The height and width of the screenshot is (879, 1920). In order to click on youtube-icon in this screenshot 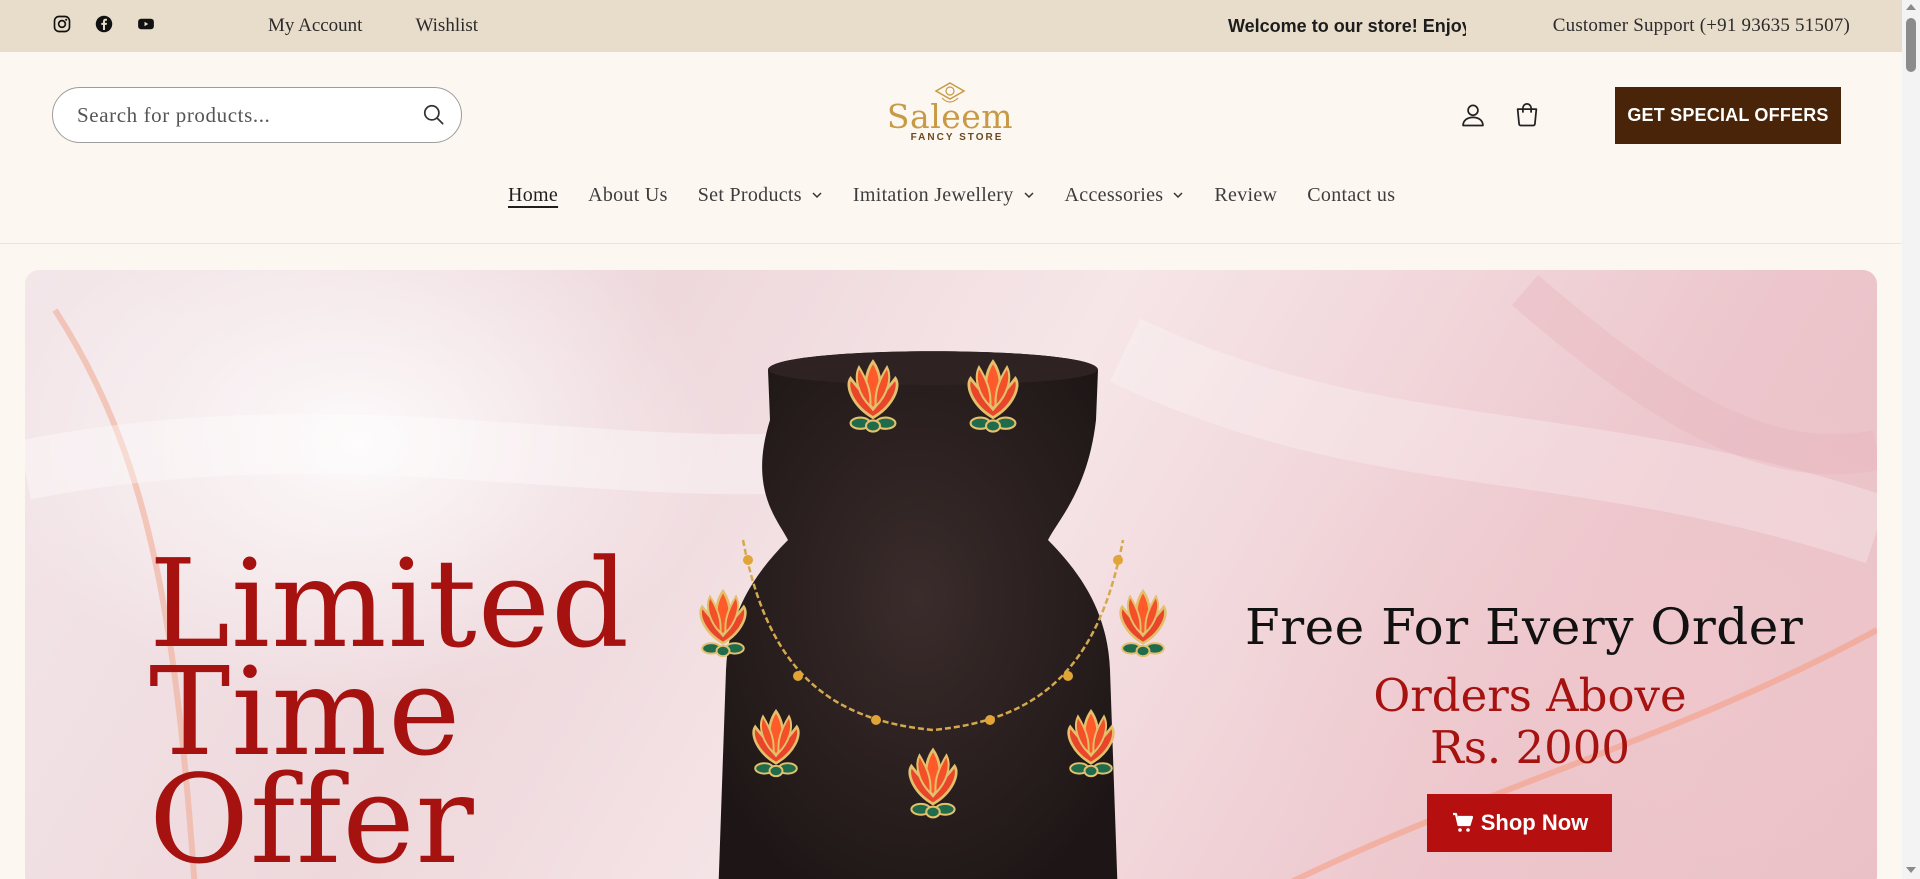, I will do `click(146, 24)`.